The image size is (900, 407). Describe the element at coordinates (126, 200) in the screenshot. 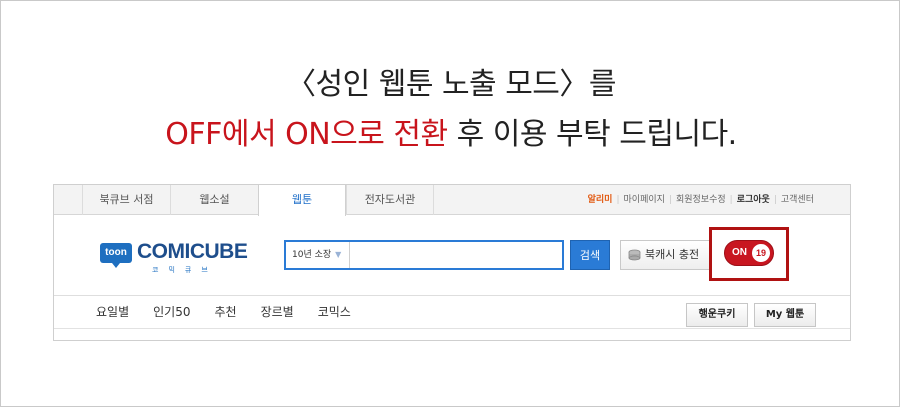

I see `tab-bookcube-store: 북큐브 서점` at that location.